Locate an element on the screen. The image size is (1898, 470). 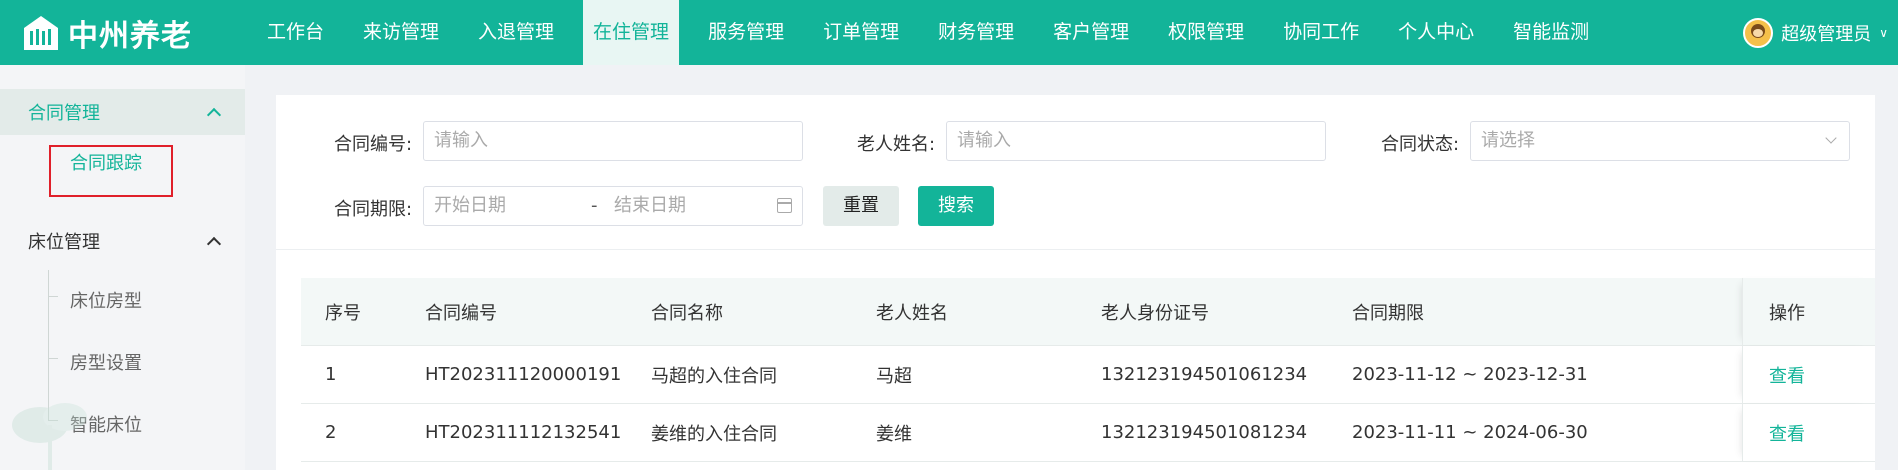
sidebar-item-room-type-settings: 房型设置 is located at coordinates (122, 362).